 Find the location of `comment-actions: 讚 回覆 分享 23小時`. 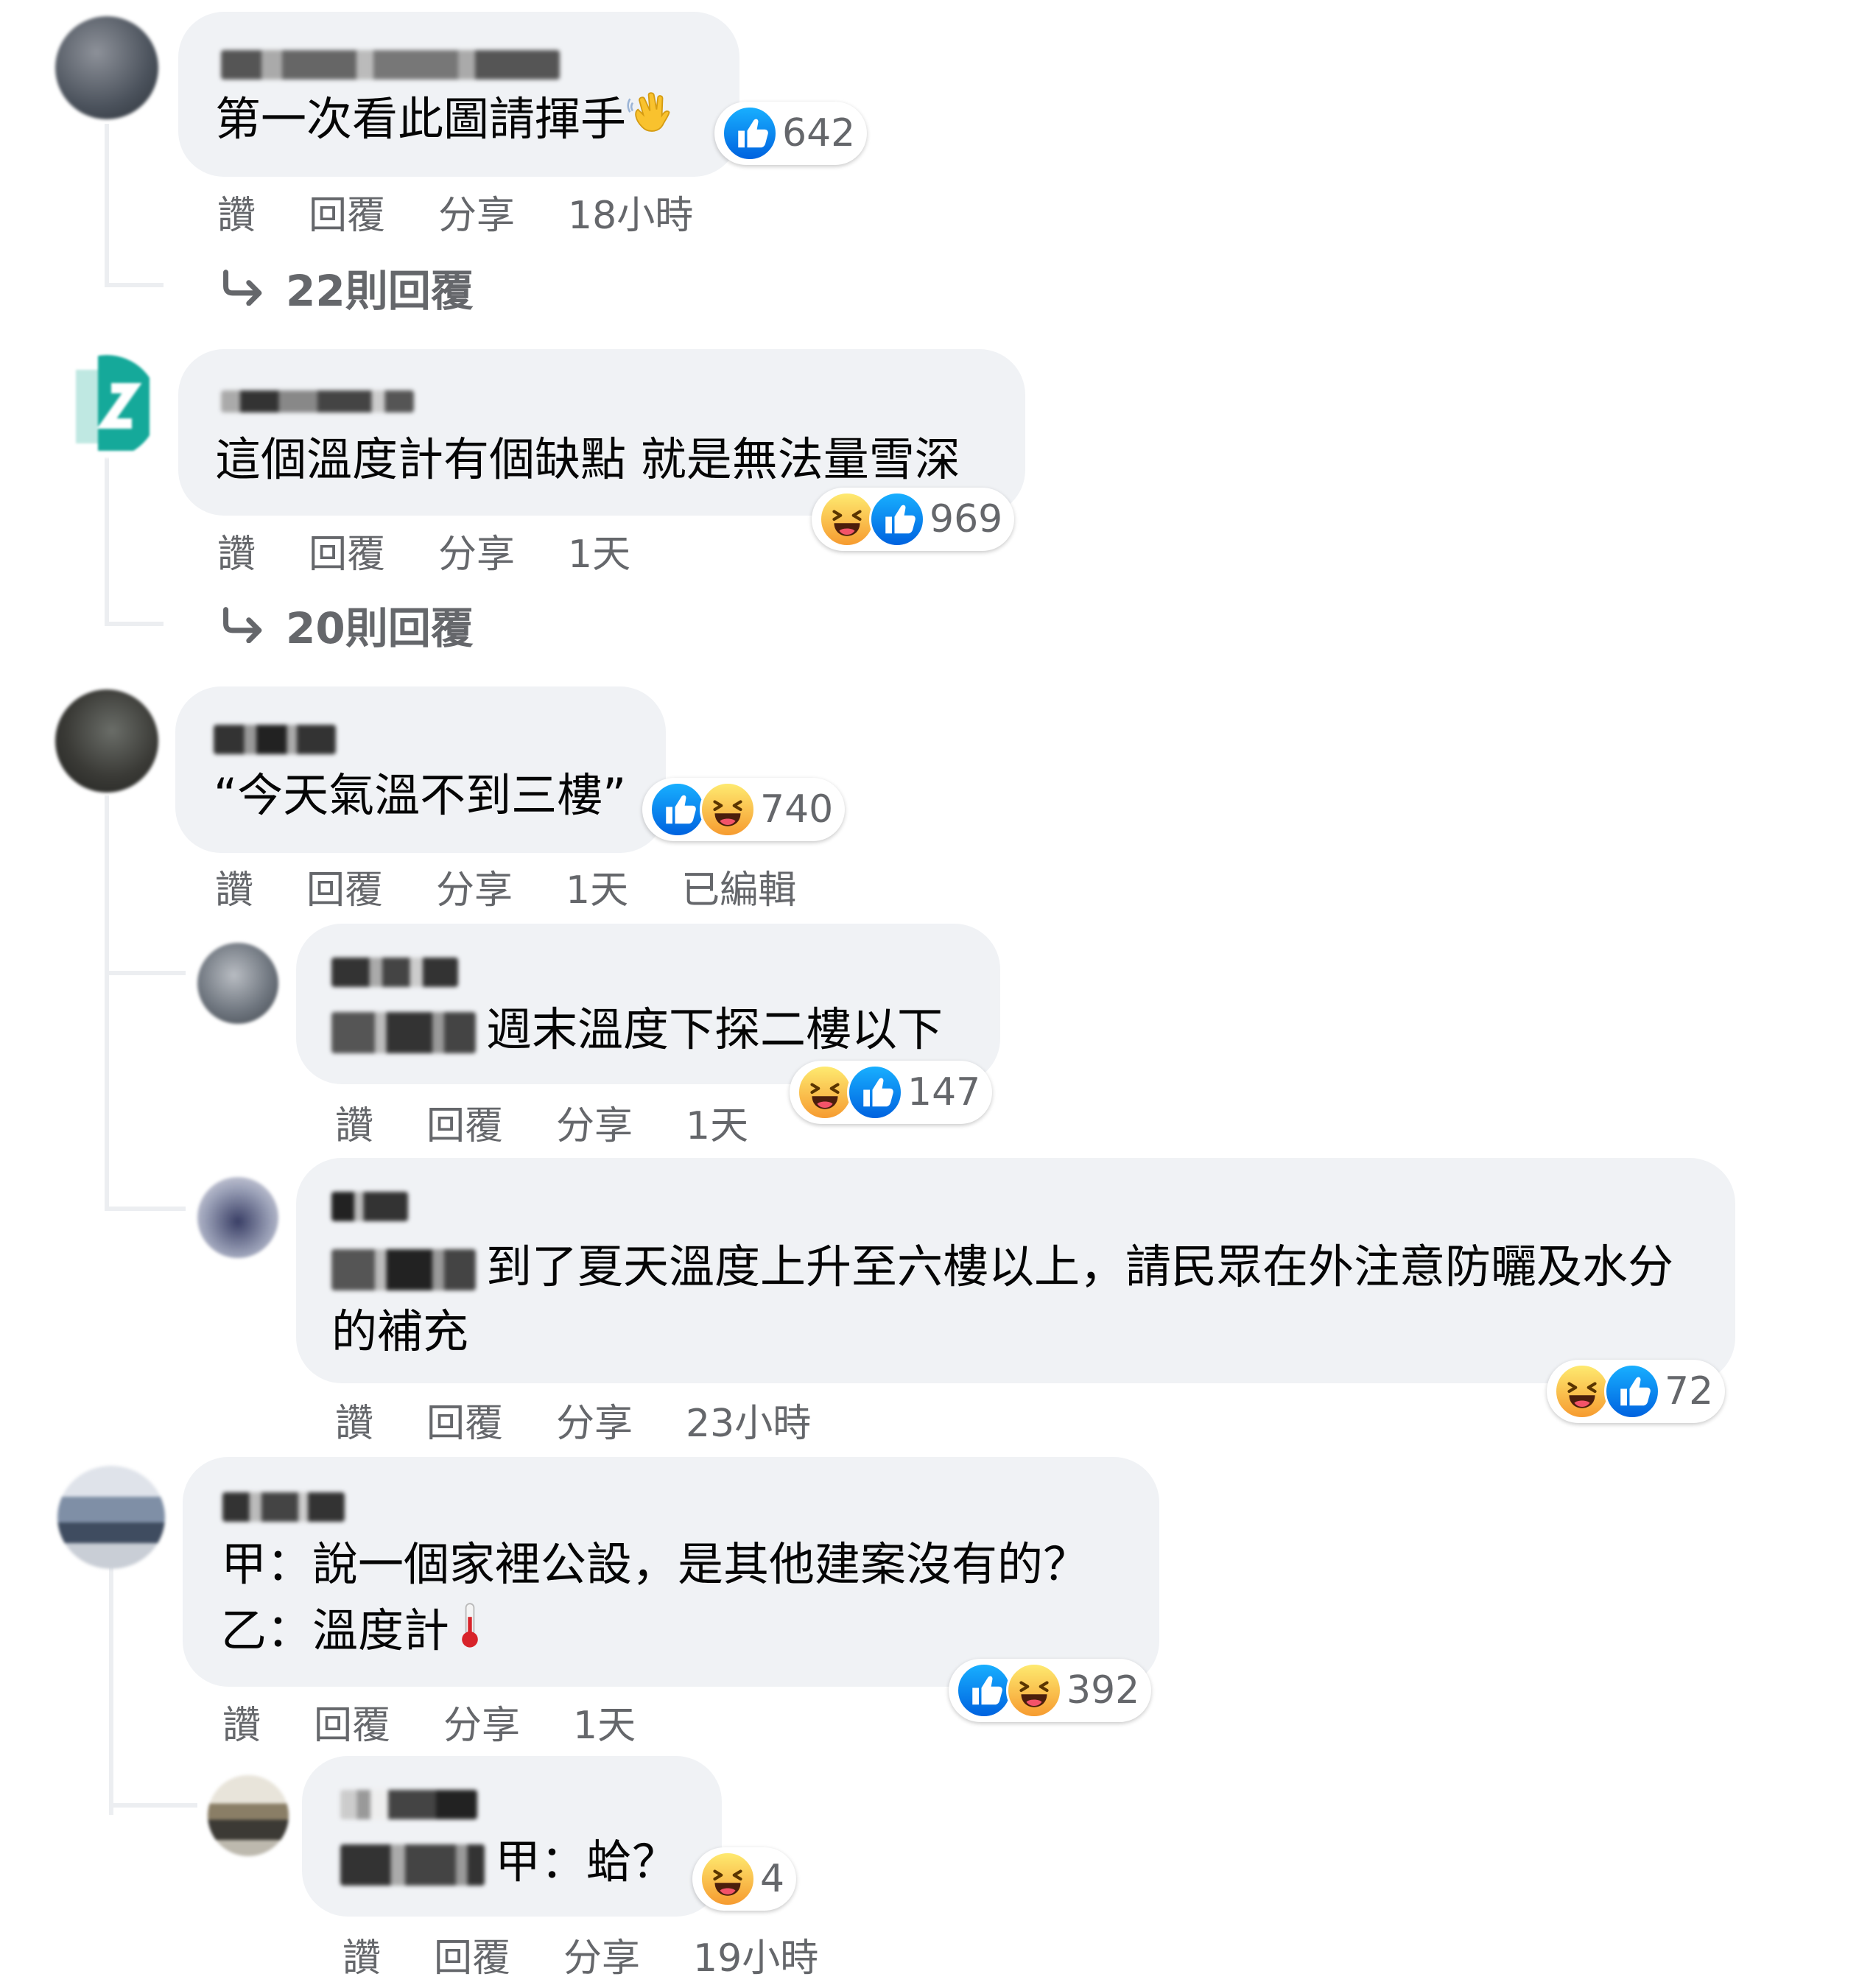

comment-actions: 讚 回覆 分享 23小時 is located at coordinates (599, 1419).